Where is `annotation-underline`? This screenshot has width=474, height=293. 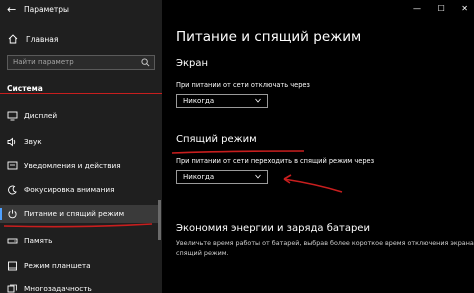
annotation-underline is located at coordinates (81, 93).